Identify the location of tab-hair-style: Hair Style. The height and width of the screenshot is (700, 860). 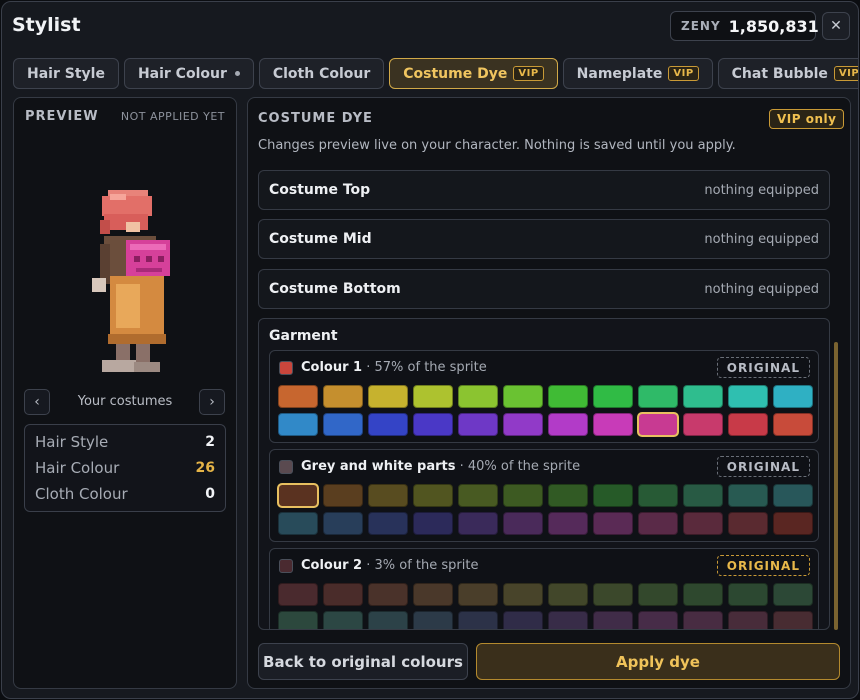
(66, 73).